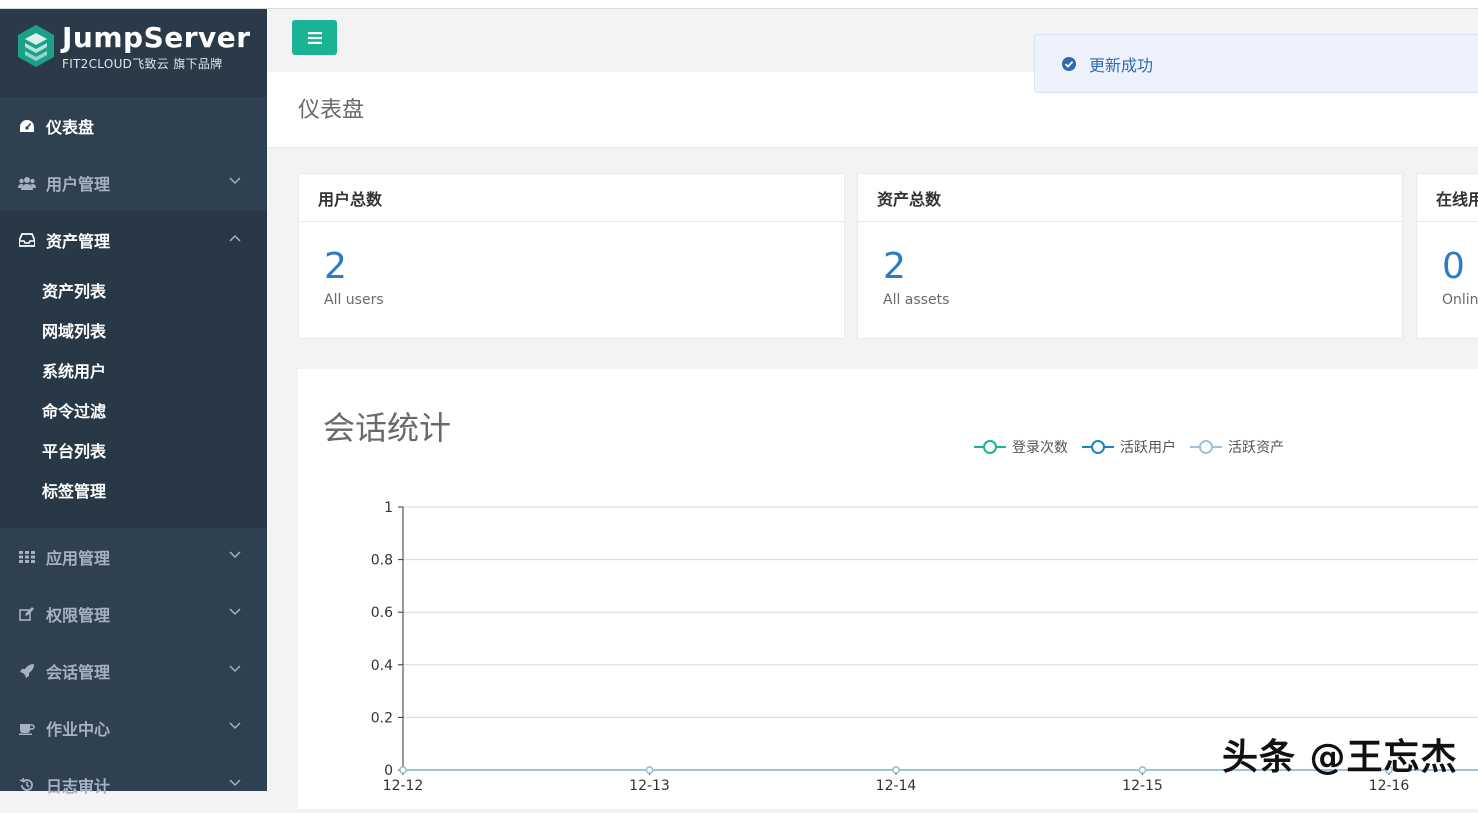 Image resolution: width=1478 pixels, height=813 pixels. What do you see at coordinates (133, 182) in the screenshot?
I see `sidebar-item-users: 用户管理` at bounding box center [133, 182].